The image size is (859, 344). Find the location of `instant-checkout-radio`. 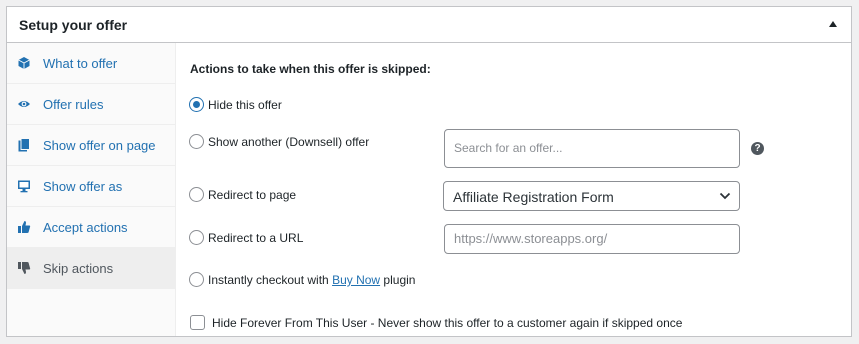

instant-checkout-radio is located at coordinates (196, 279).